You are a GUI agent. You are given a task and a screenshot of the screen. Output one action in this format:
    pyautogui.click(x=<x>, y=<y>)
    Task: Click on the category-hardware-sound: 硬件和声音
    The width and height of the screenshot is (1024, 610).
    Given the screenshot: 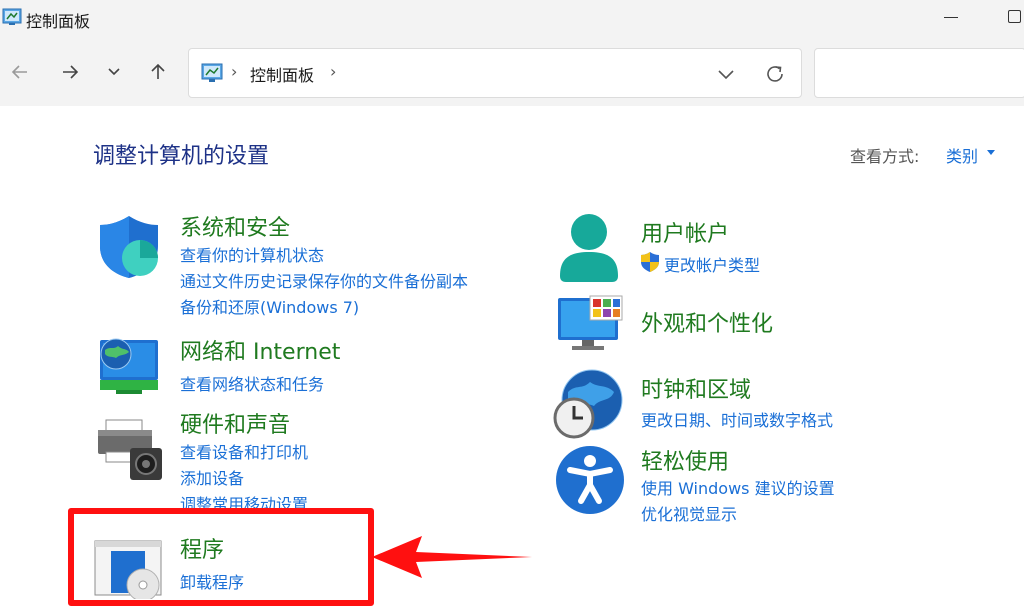 What is the action you would take?
    pyautogui.click(x=235, y=423)
    